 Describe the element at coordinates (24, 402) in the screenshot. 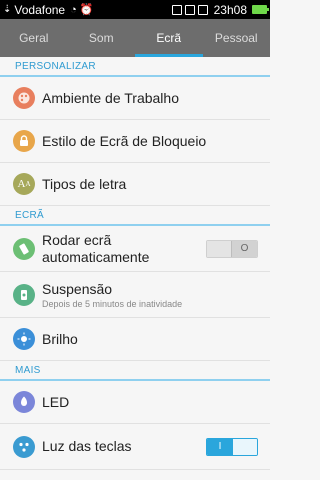

I see `led-icon` at that location.